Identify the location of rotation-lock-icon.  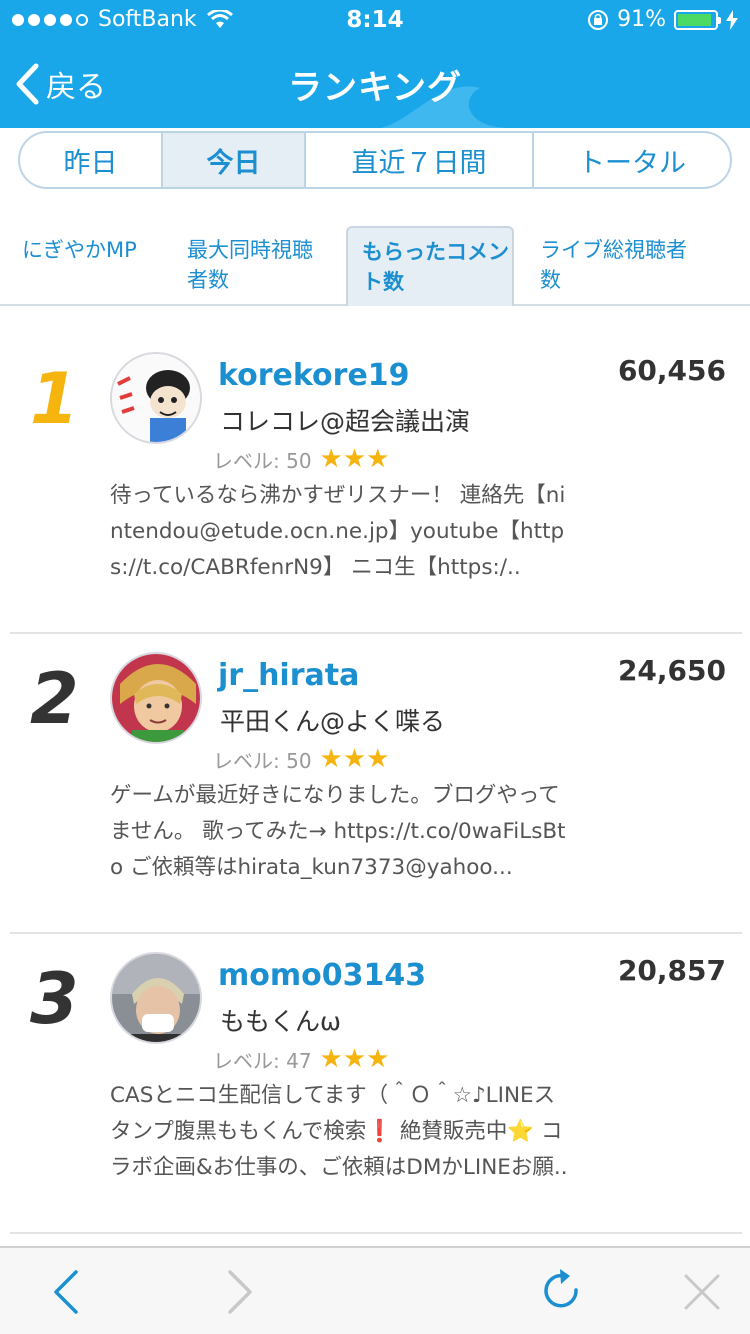
(598, 19).